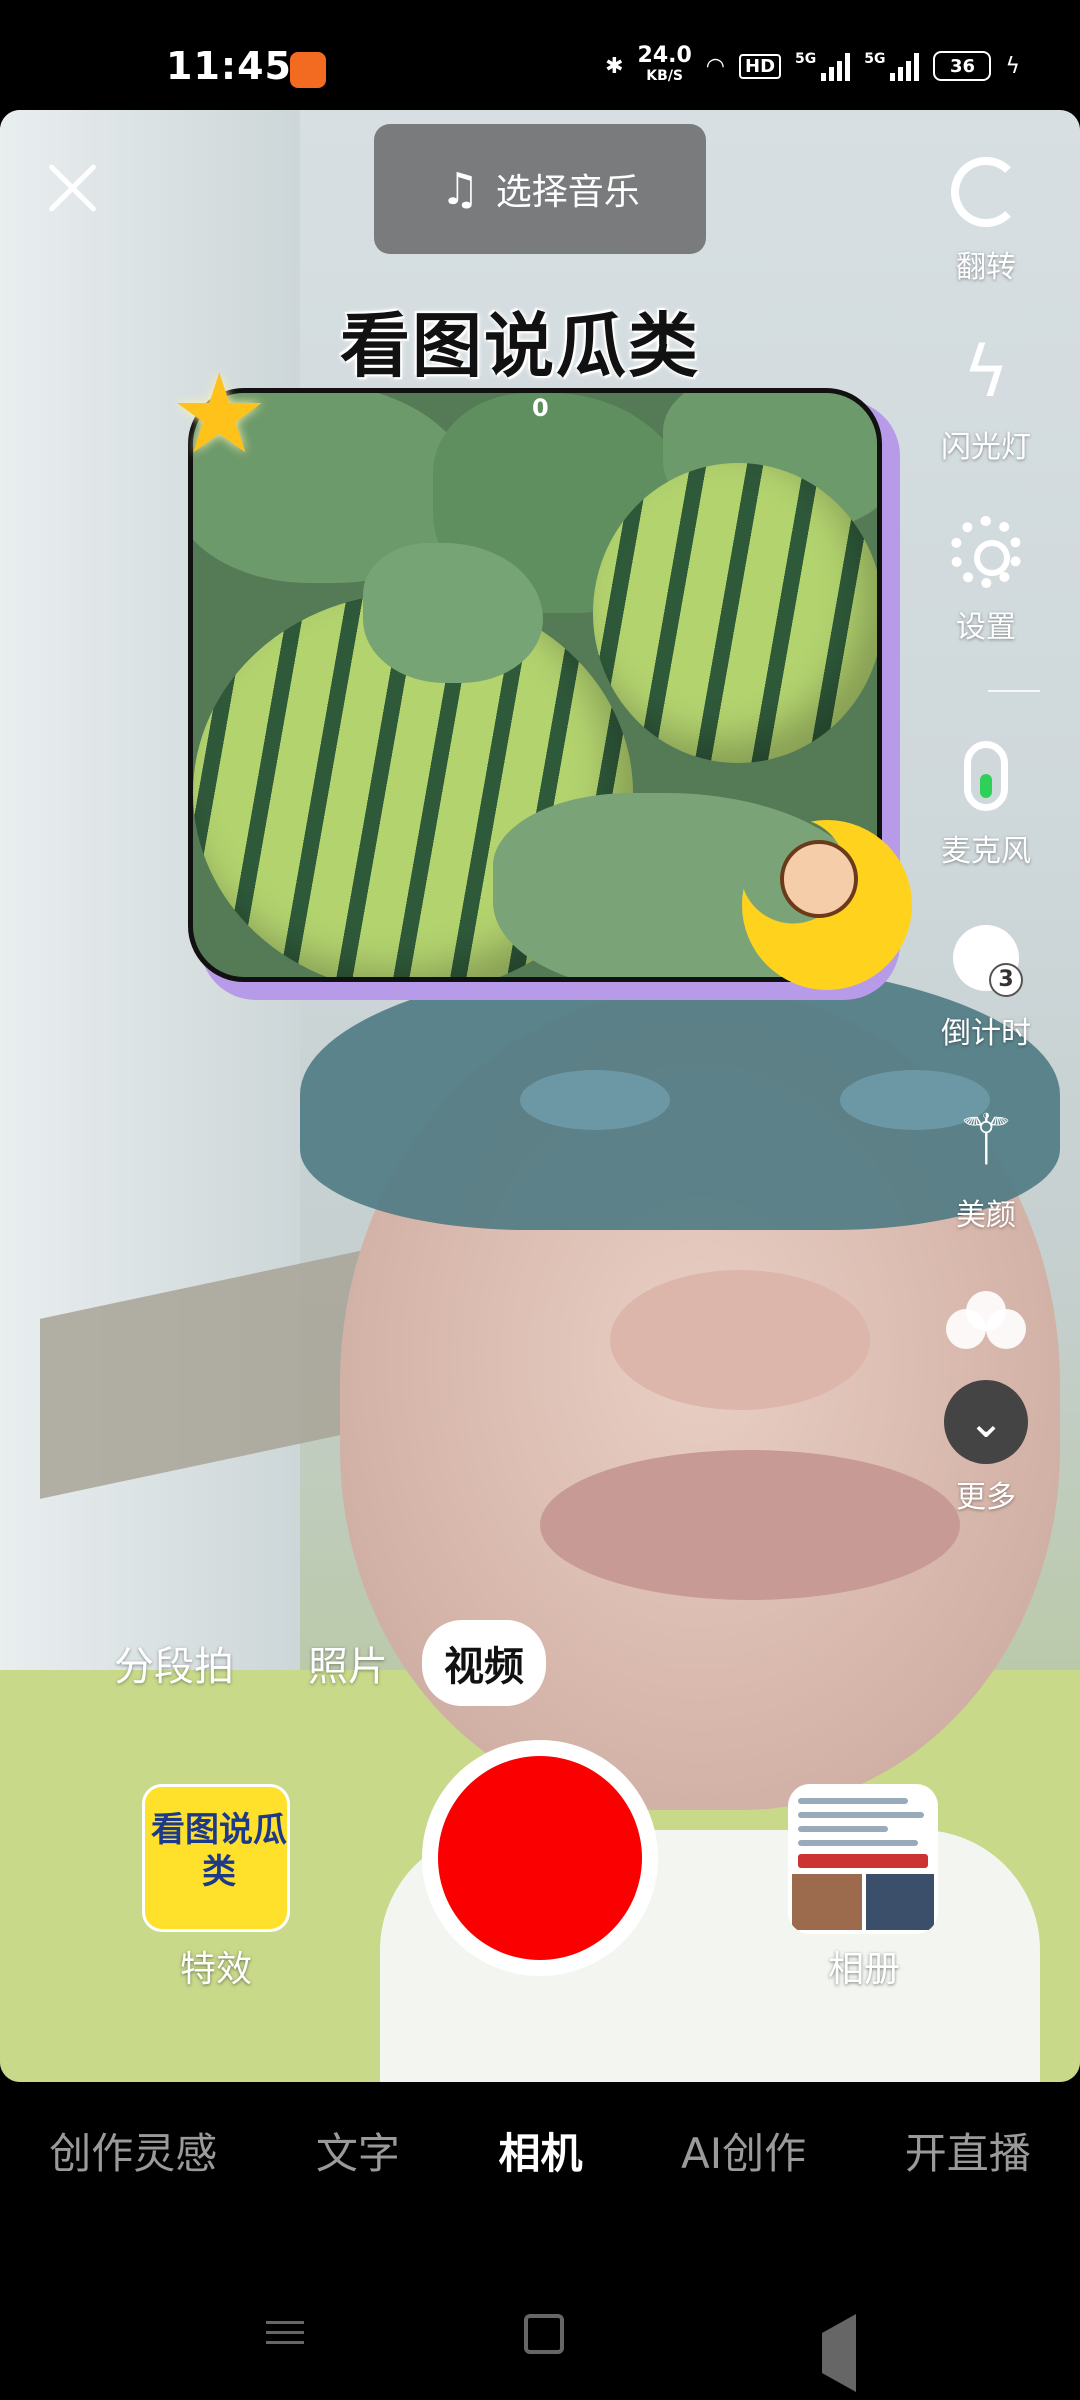 The width and height of the screenshot is (1080, 2400). Describe the element at coordinates (219, 1851) in the screenshot. I see `effects-thumbnail-text: 看图说瓜类` at that location.